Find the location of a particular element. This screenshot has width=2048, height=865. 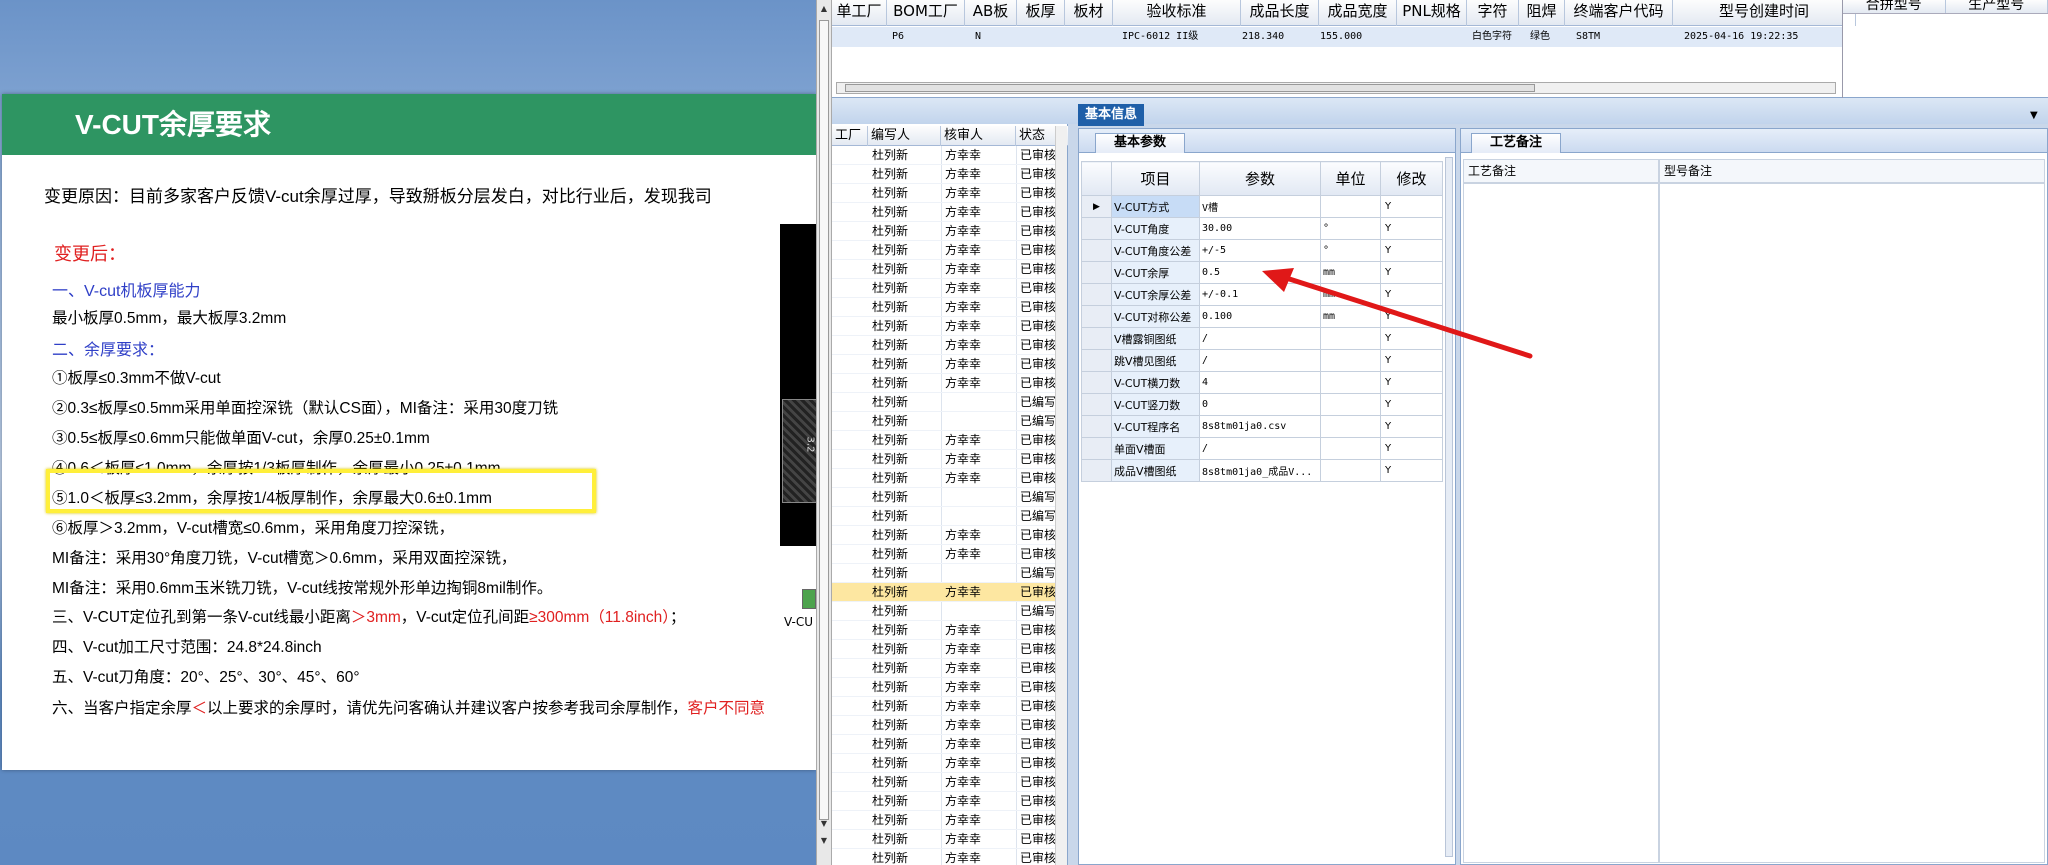

param-val: +/-5 is located at coordinates (1260, 250).